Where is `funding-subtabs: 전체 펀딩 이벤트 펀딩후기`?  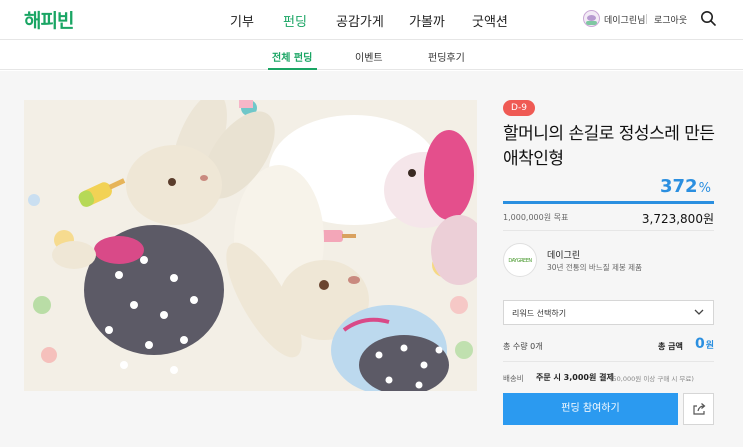
funding-subtabs: 전체 펀딩 이벤트 펀딩후기 is located at coordinates (371, 55).